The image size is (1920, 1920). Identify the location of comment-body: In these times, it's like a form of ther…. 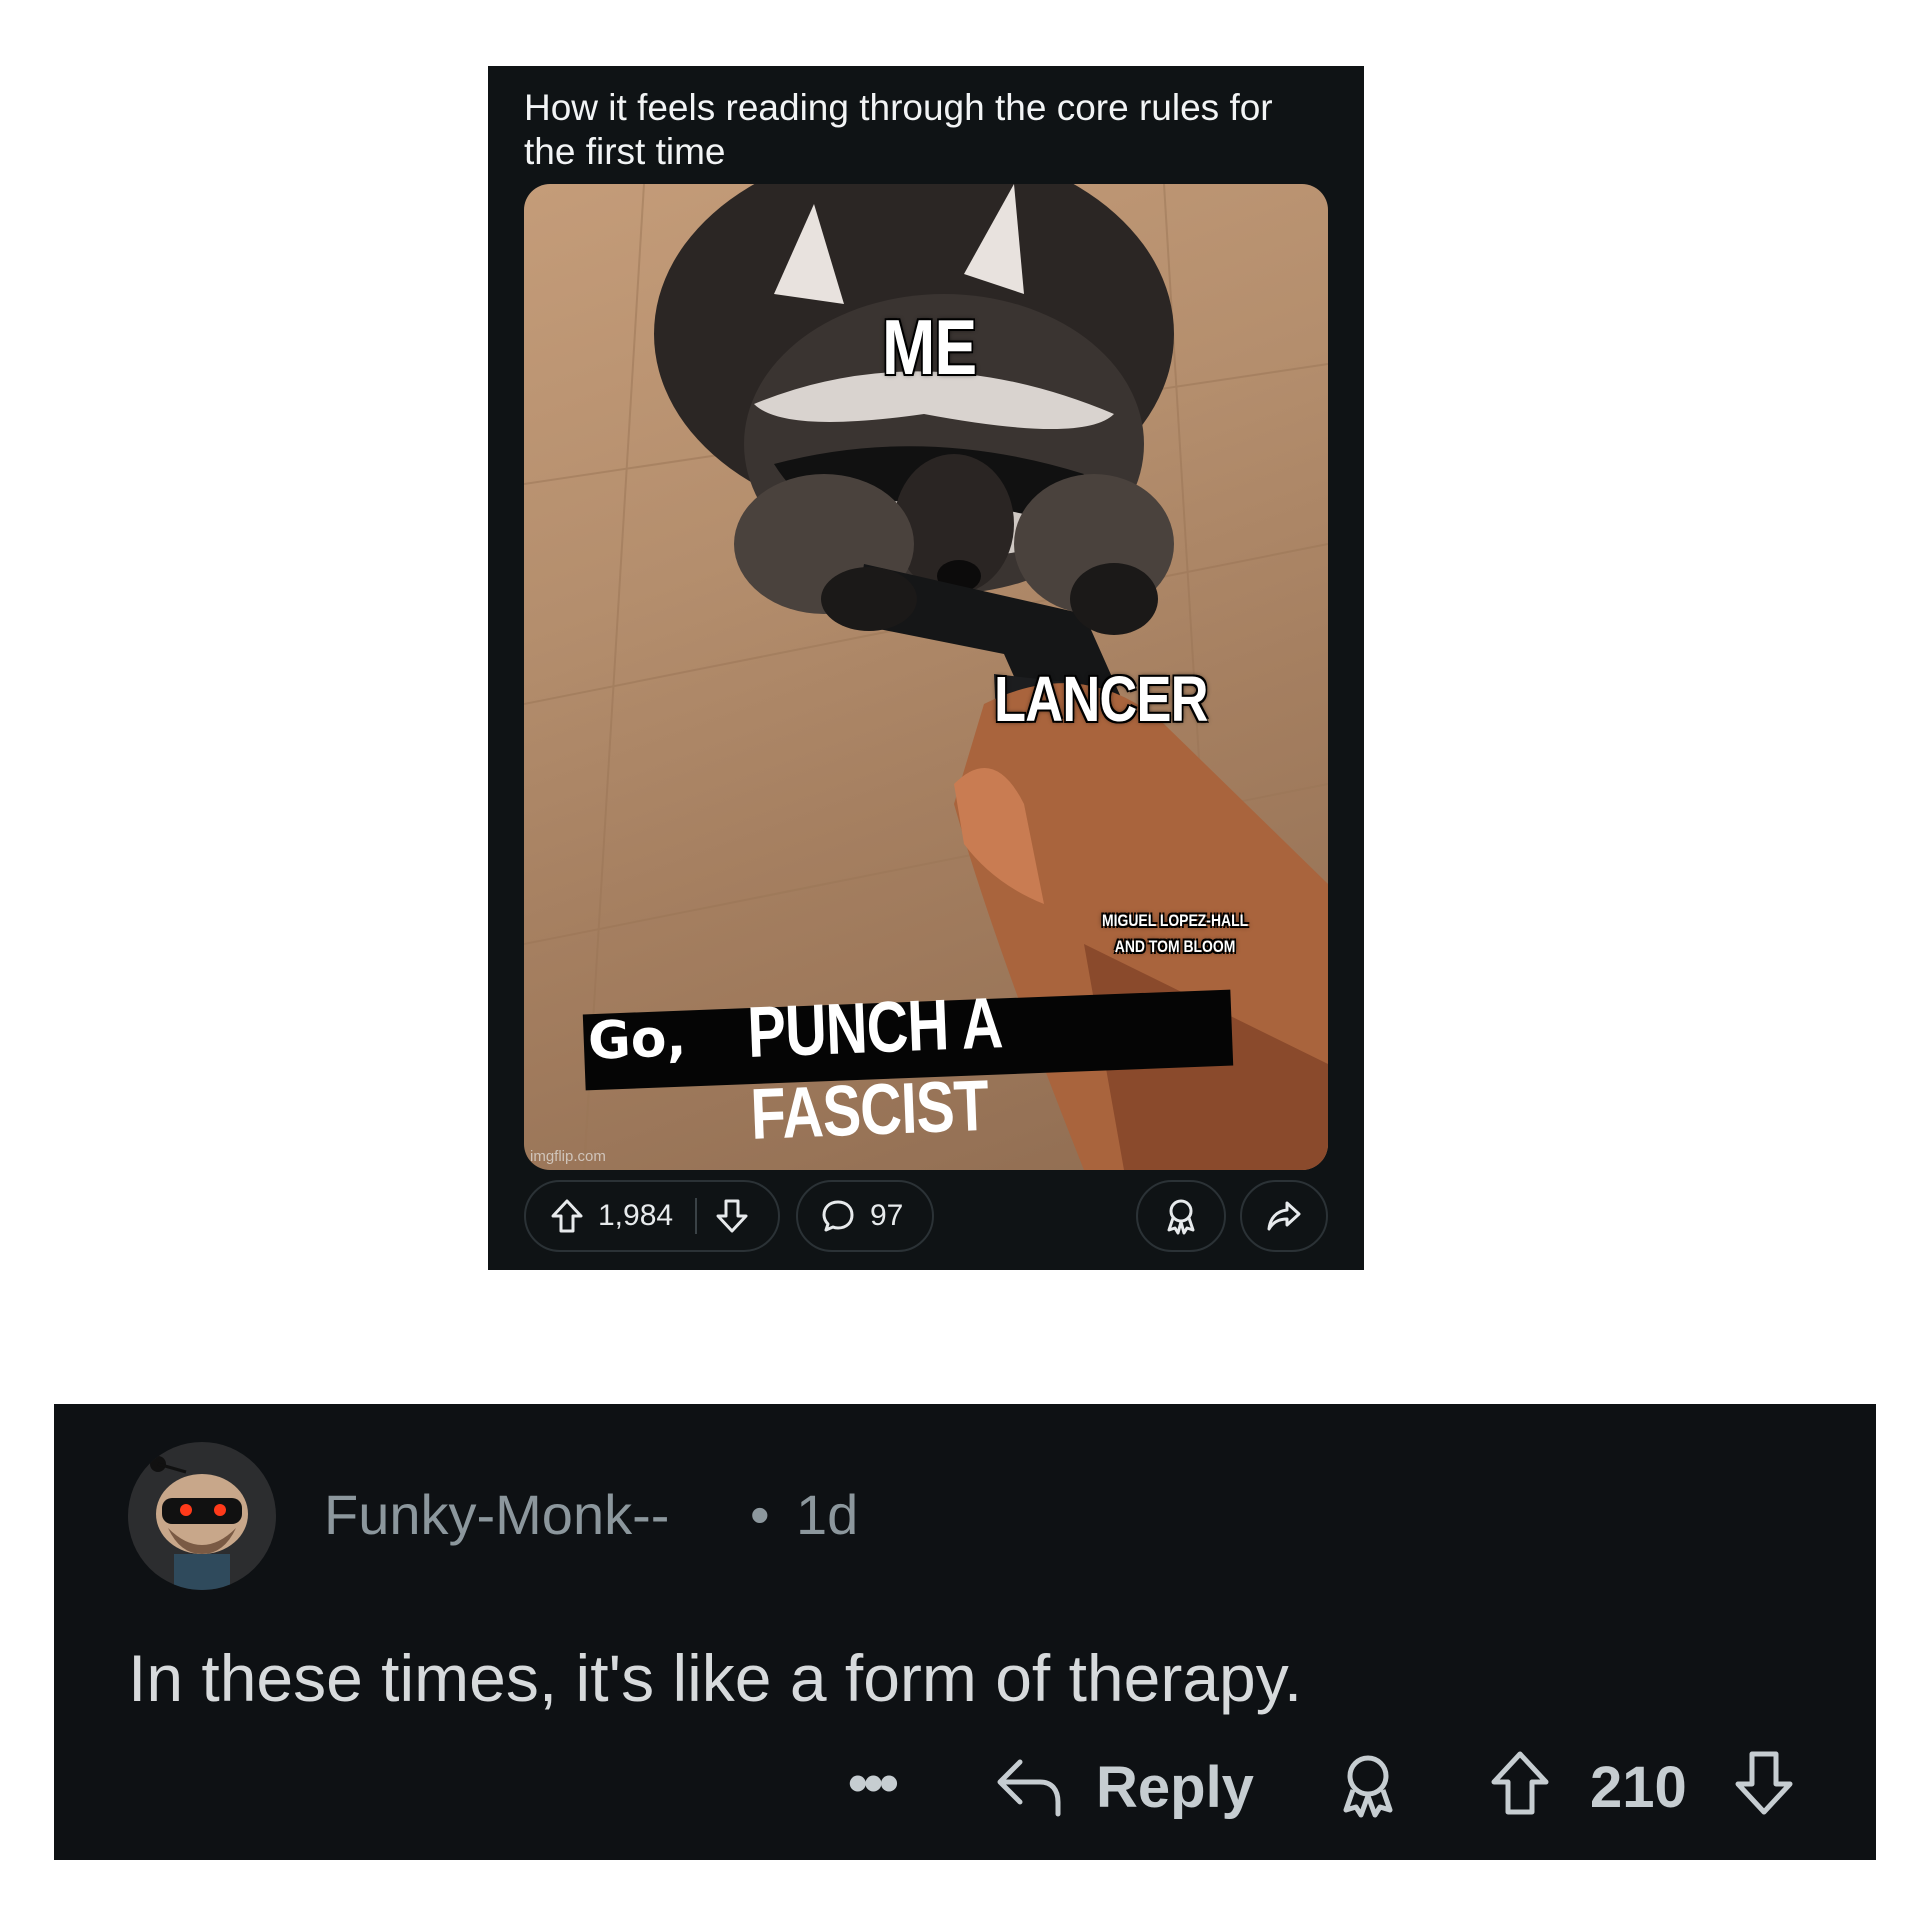
(715, 1678).